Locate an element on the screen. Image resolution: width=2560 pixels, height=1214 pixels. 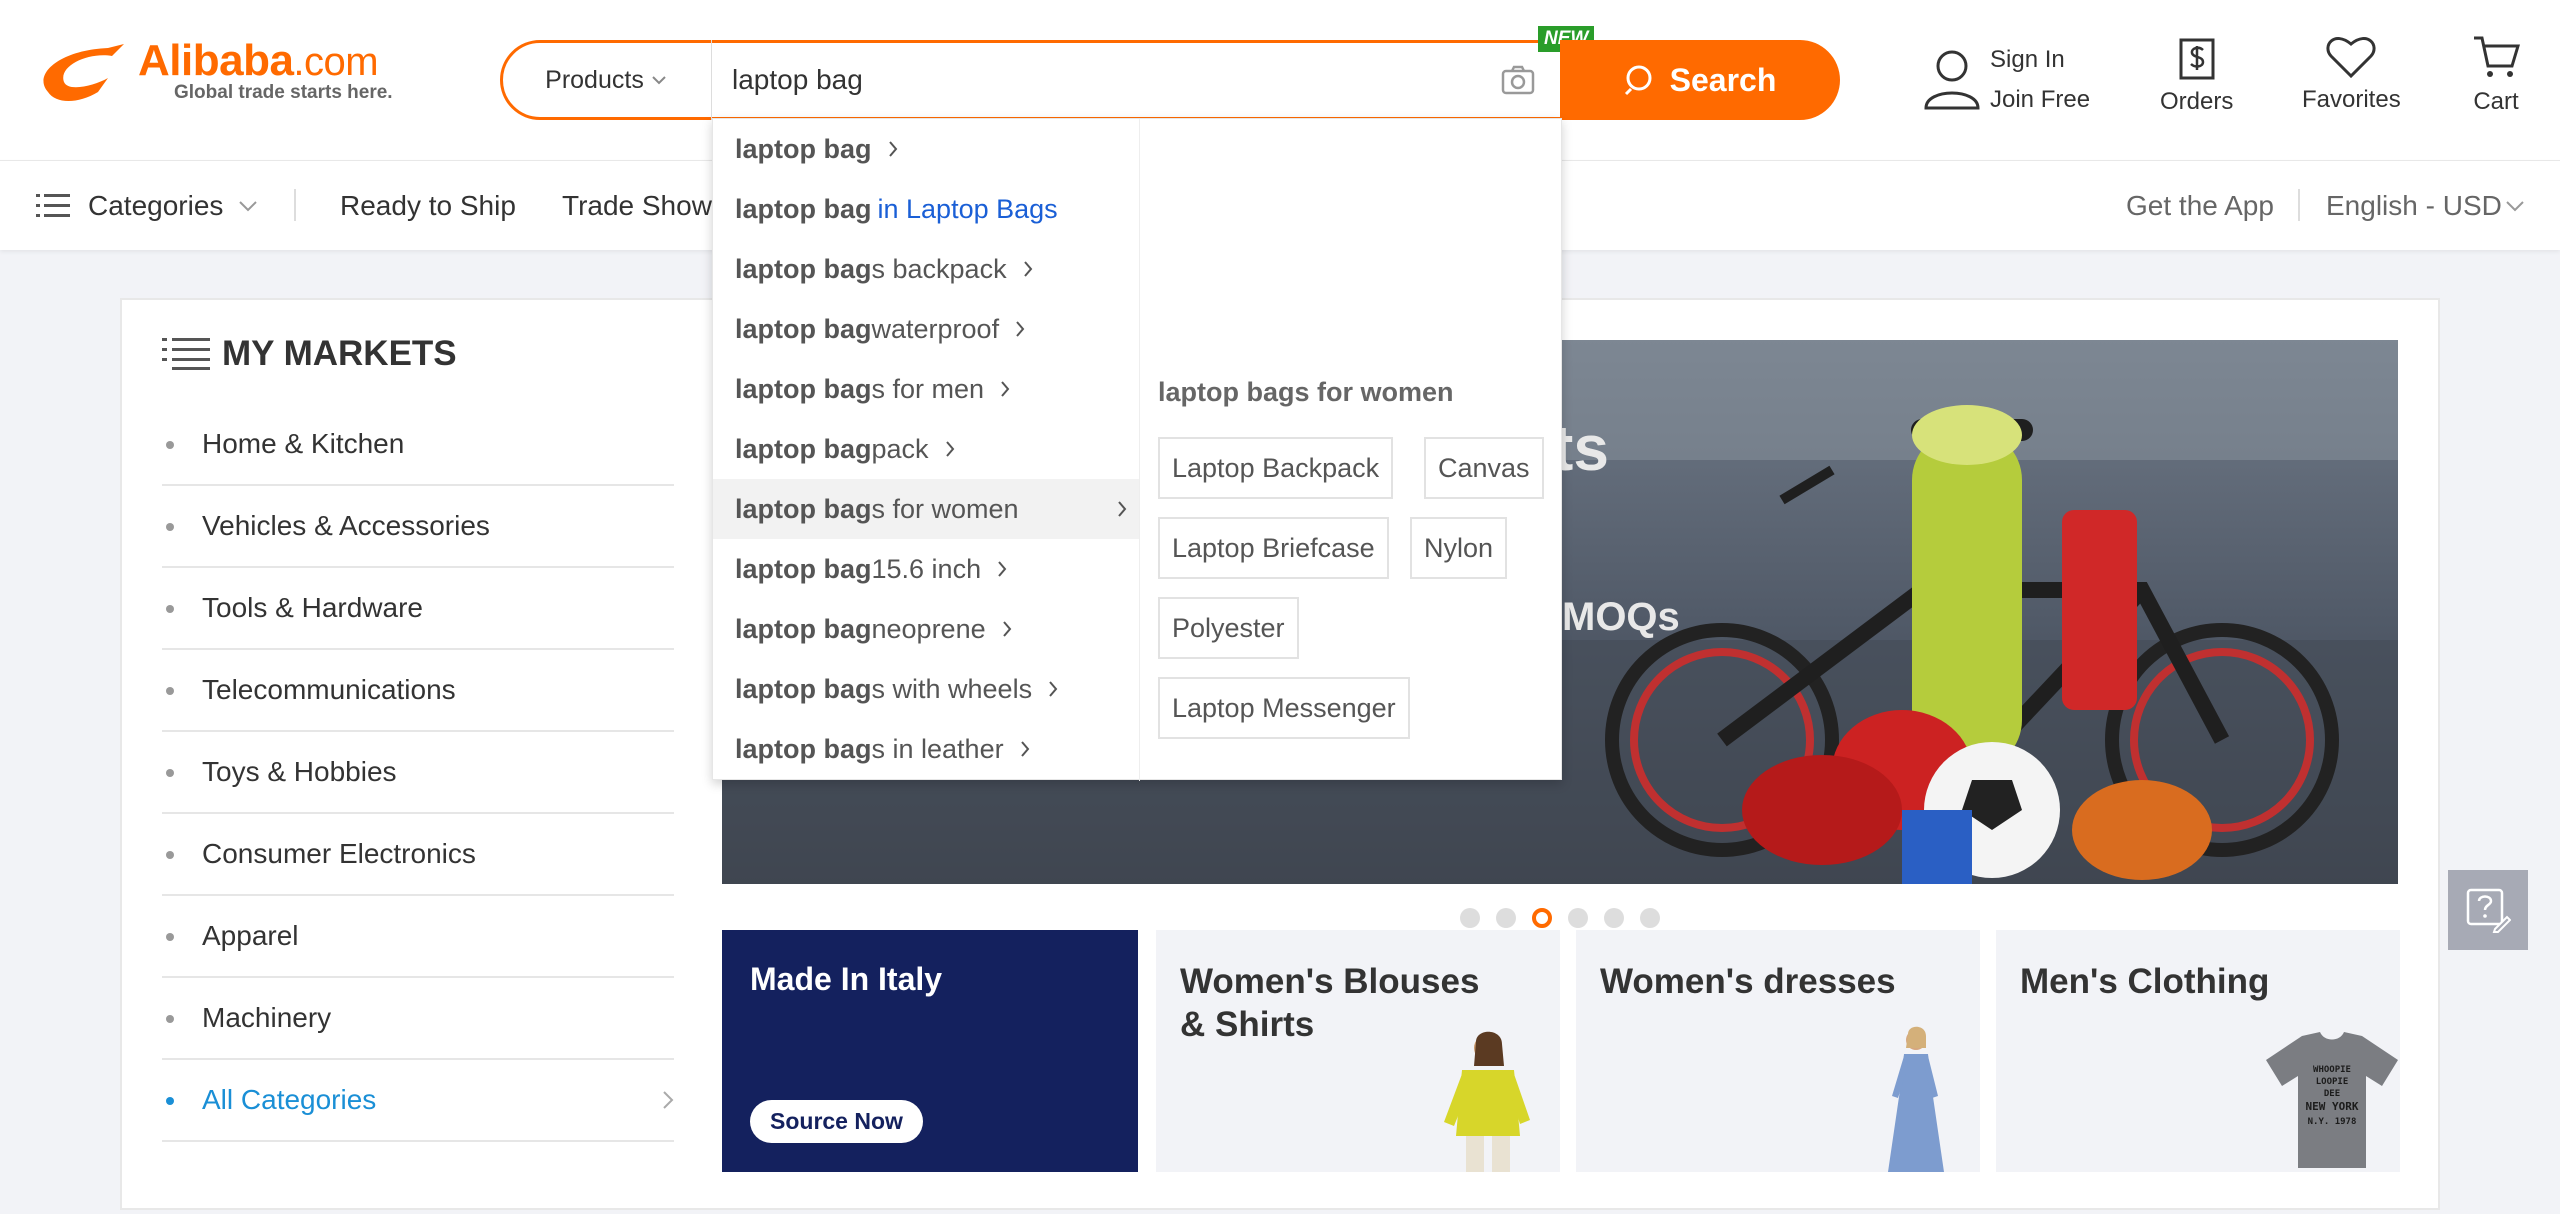
womens-dresses-tile: Women's dresses is located at coordinates (1778, 1051).